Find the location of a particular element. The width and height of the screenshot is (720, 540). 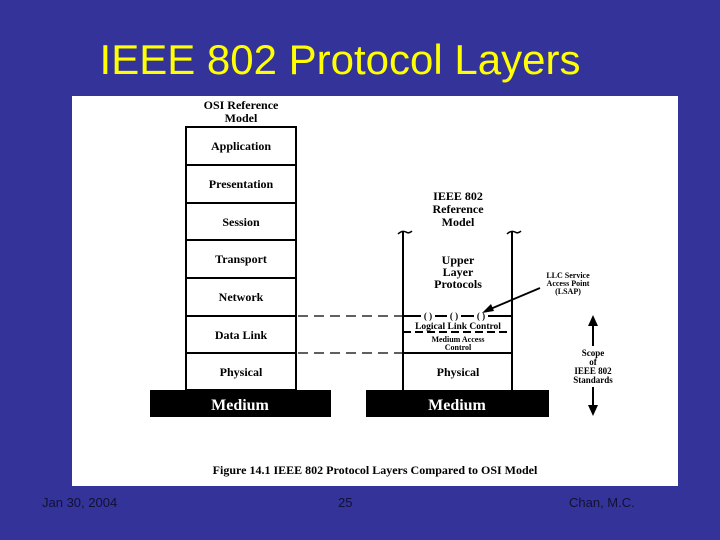

footer-author: Chan, M.C. is located at coordinates (602, 502).